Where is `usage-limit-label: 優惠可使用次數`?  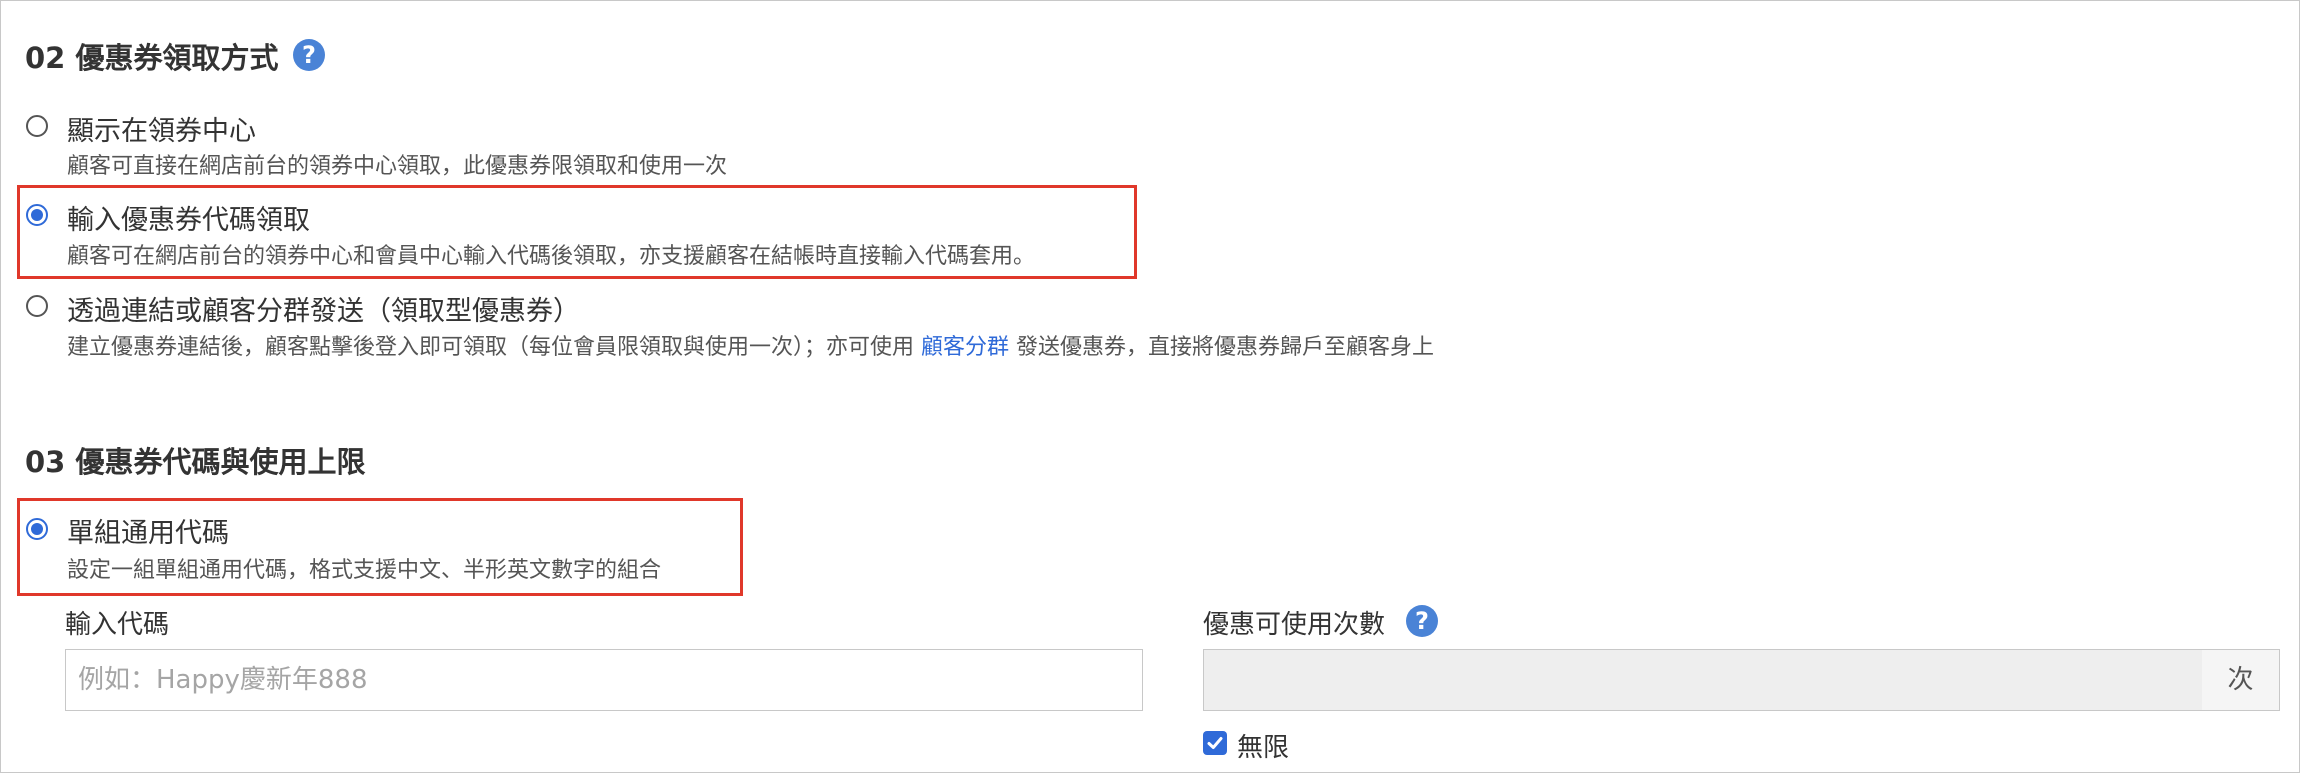 usage-limit-label: 優惠可使用次數 is located at coordinates (1294, 625).